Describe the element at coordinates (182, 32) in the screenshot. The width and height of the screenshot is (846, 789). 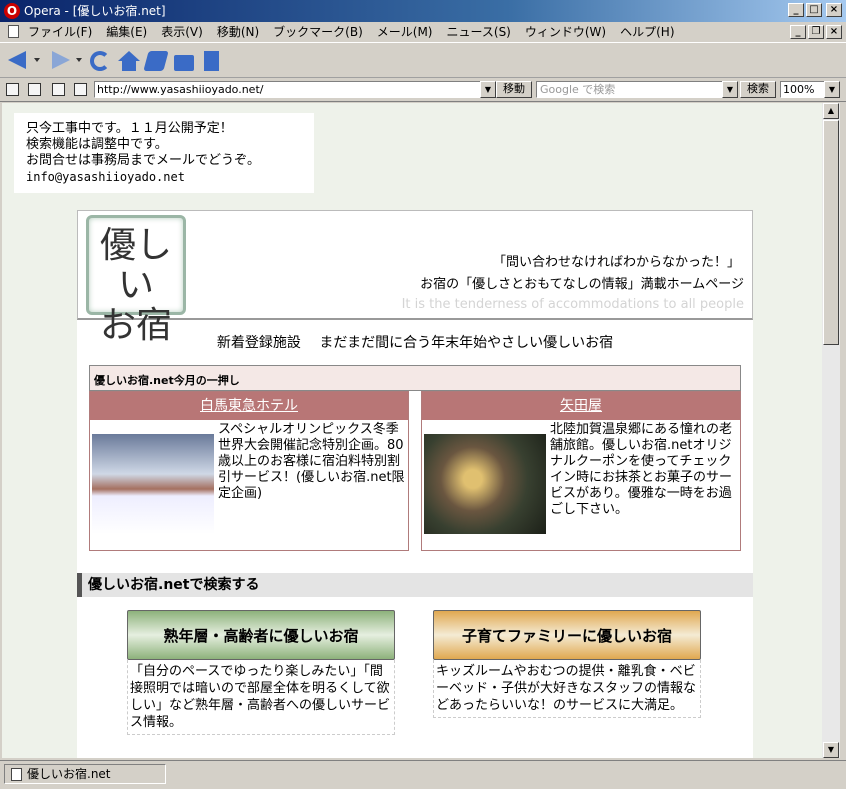
I see `menu-view: 表示(V)` at that location.